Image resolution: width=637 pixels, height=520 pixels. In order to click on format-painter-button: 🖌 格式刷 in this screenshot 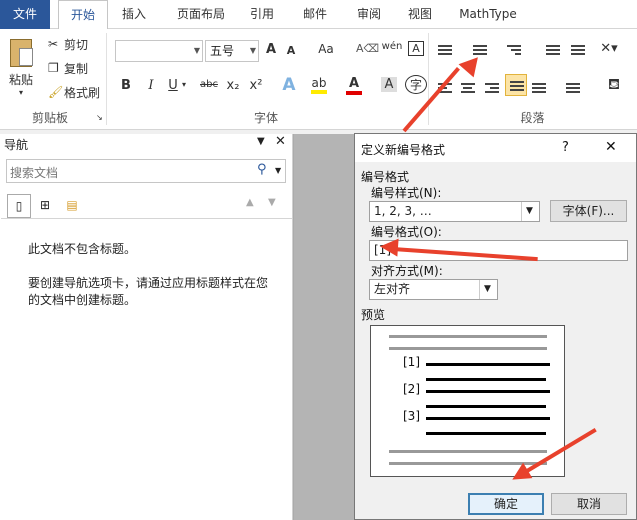, I will do `click(74, 92)`.